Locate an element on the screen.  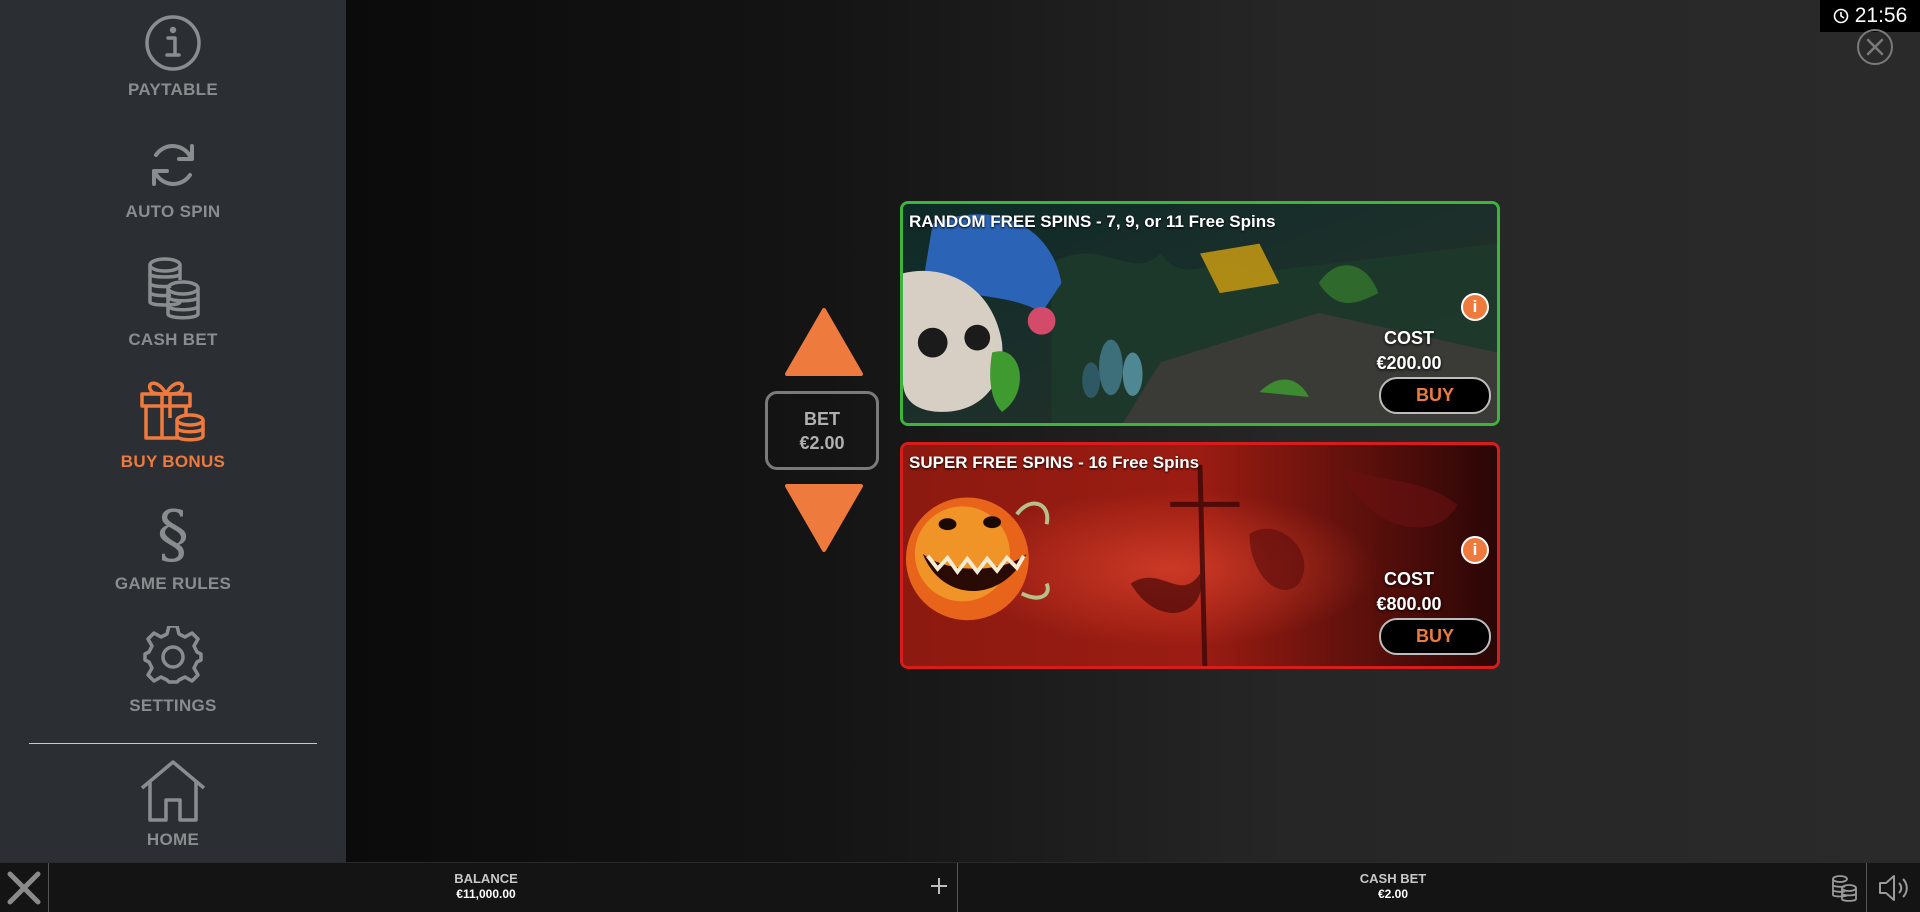
sidebar-item-home: HOME is located at coordinates (173, 814).